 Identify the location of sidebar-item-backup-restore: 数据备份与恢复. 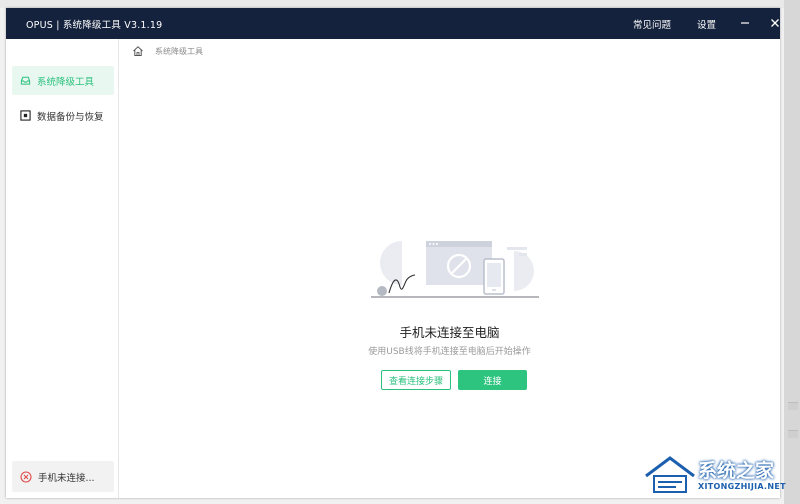
(63, 115).